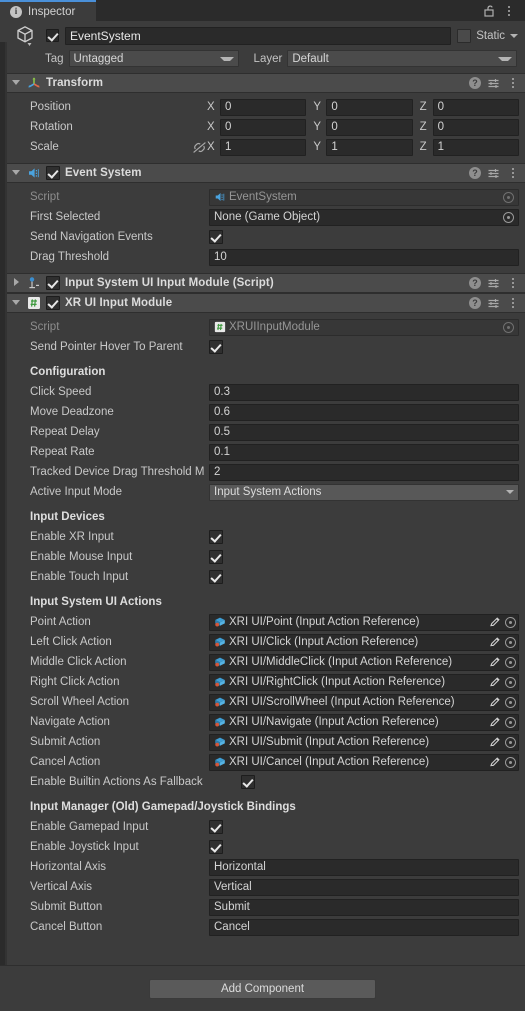 The image size is (525, 1011). Describe the element at coordinates (266, 173) in the screenshot. I see `component-header-event-system: Event System?` at that location.